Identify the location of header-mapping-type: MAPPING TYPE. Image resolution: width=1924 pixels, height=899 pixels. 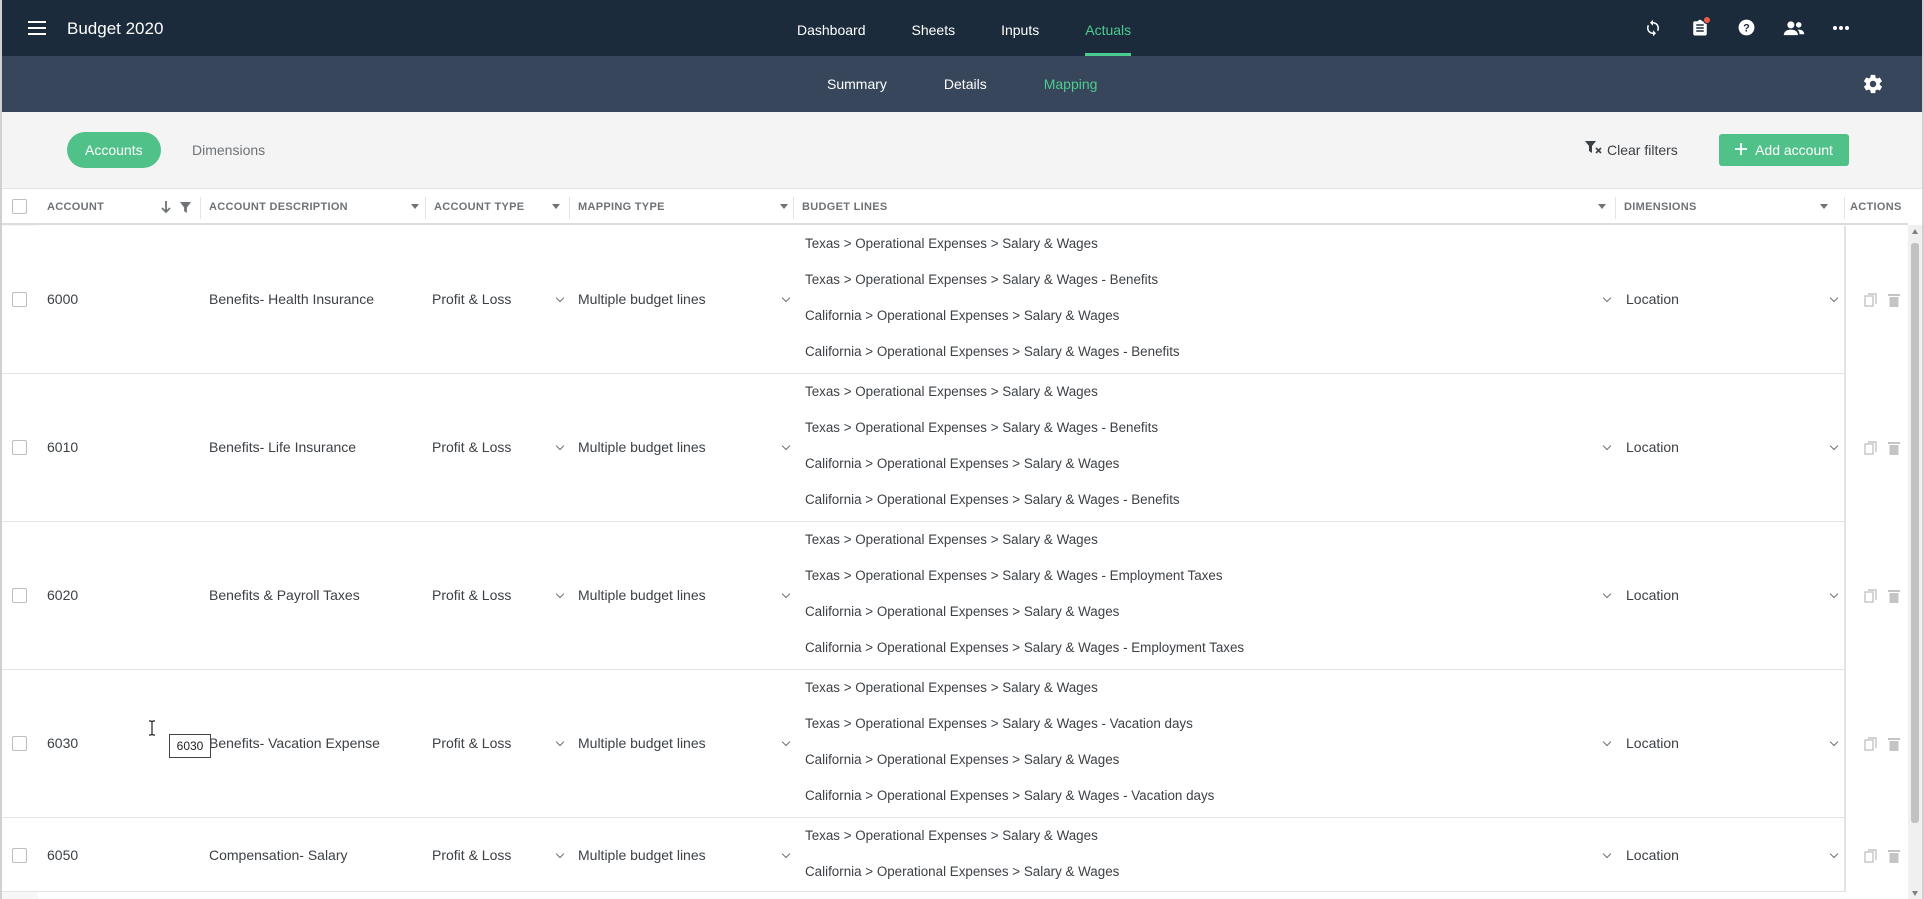
(687, 207).